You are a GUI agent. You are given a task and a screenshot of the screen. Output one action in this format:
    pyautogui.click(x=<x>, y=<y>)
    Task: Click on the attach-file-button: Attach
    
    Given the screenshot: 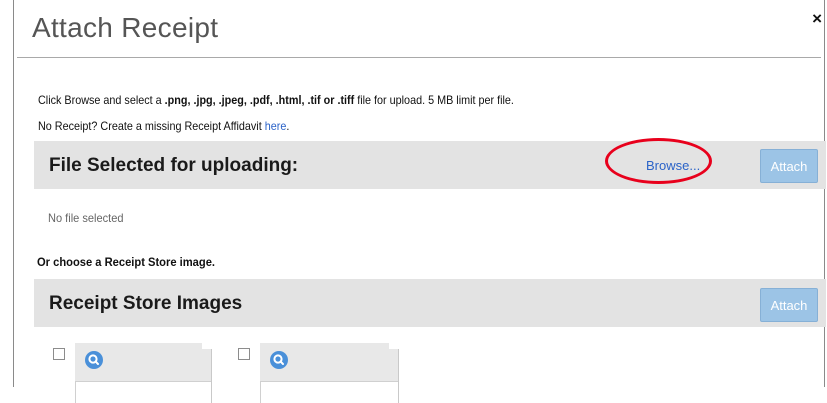 What is the action you would take?
    pyautogui.click(x=789, y=166)
    